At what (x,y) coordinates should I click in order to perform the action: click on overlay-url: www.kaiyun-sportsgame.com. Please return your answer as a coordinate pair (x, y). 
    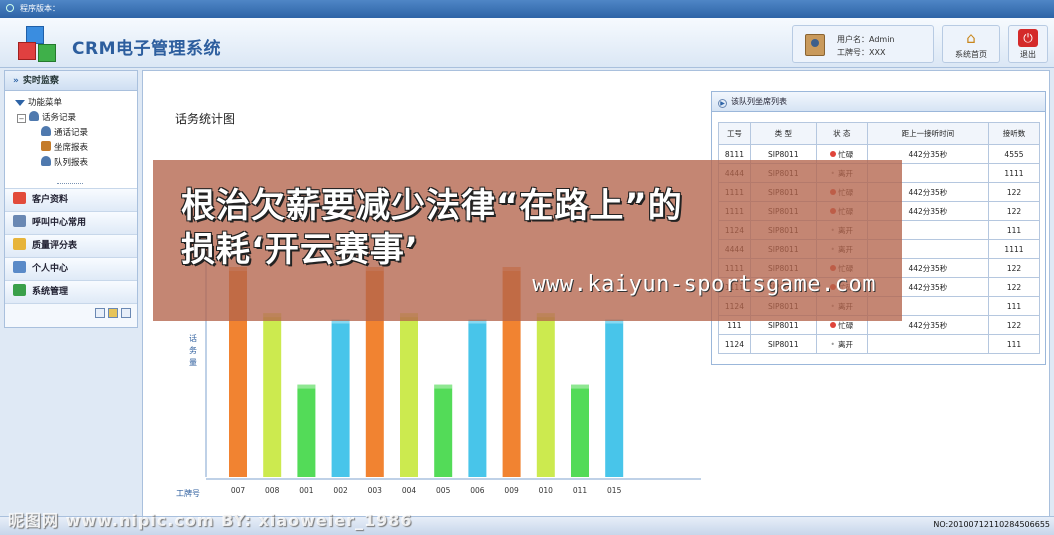
    Looking at the image, I should click on (704, 284).